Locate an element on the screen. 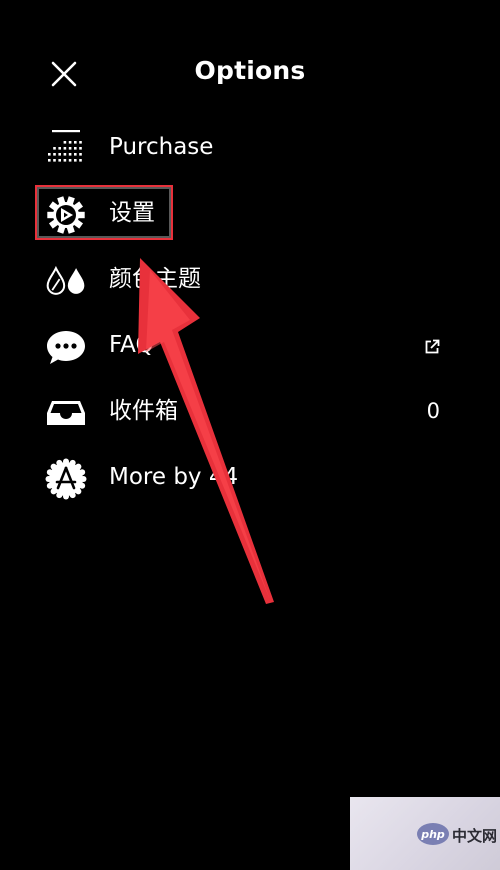 Image resolution: width=500 pixels, height=870 pixels. watermark: php 中文网 is located at coordinates (425, 833).